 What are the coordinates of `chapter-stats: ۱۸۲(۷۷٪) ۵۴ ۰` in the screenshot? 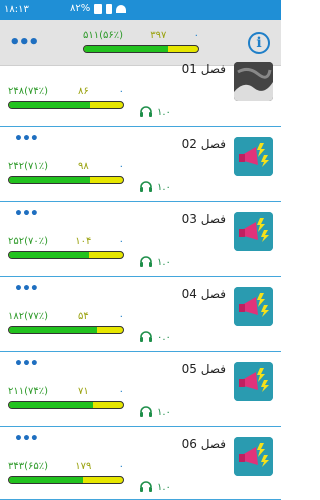 It's located at (66, 322).